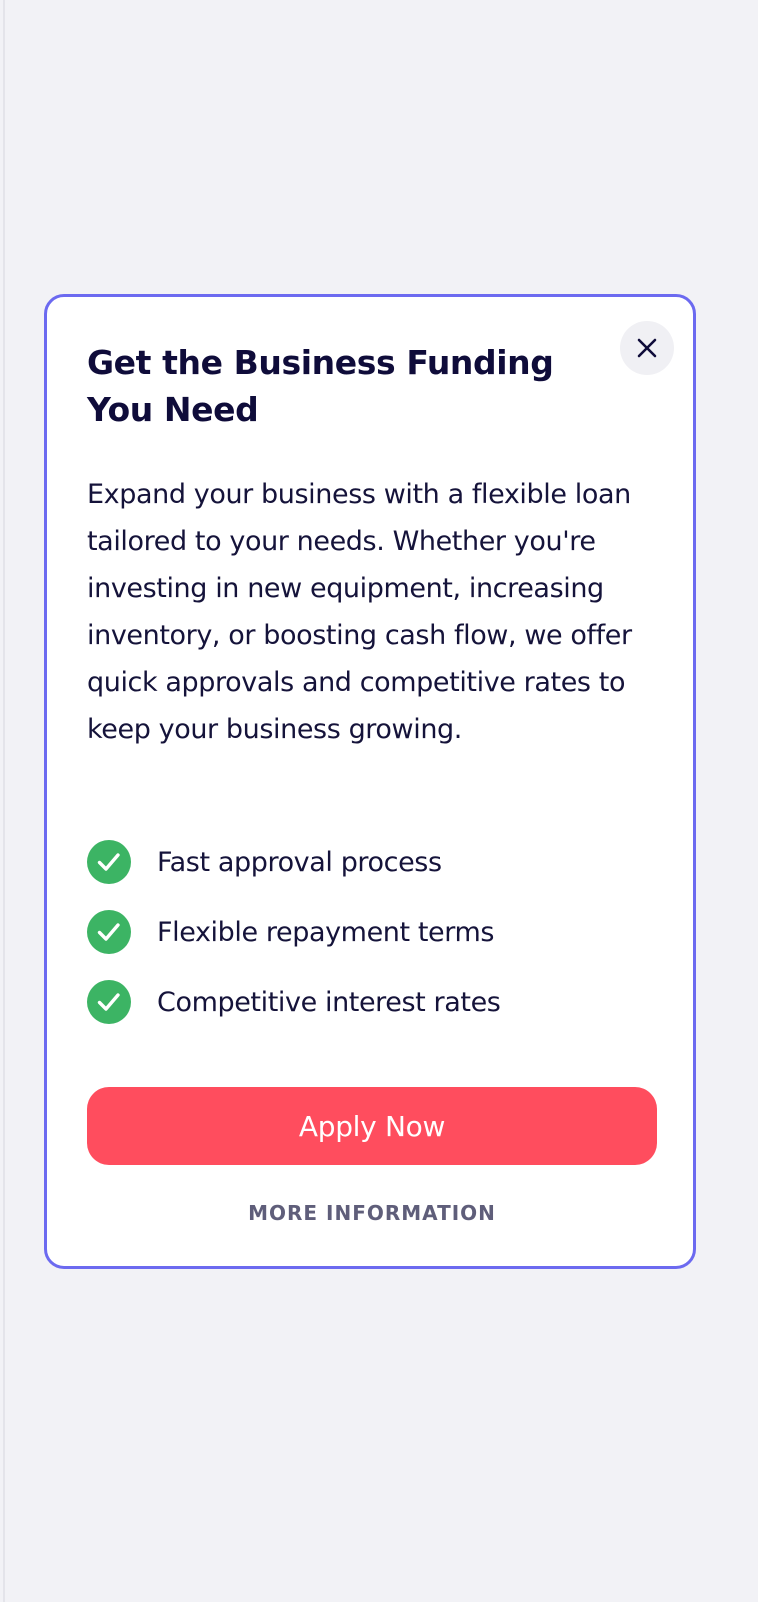 The image size is (758, 1602). Describe the element at coordinates (329, 1002) in the screenshot. I see `feature-label: Competitive interest rates` at that location.